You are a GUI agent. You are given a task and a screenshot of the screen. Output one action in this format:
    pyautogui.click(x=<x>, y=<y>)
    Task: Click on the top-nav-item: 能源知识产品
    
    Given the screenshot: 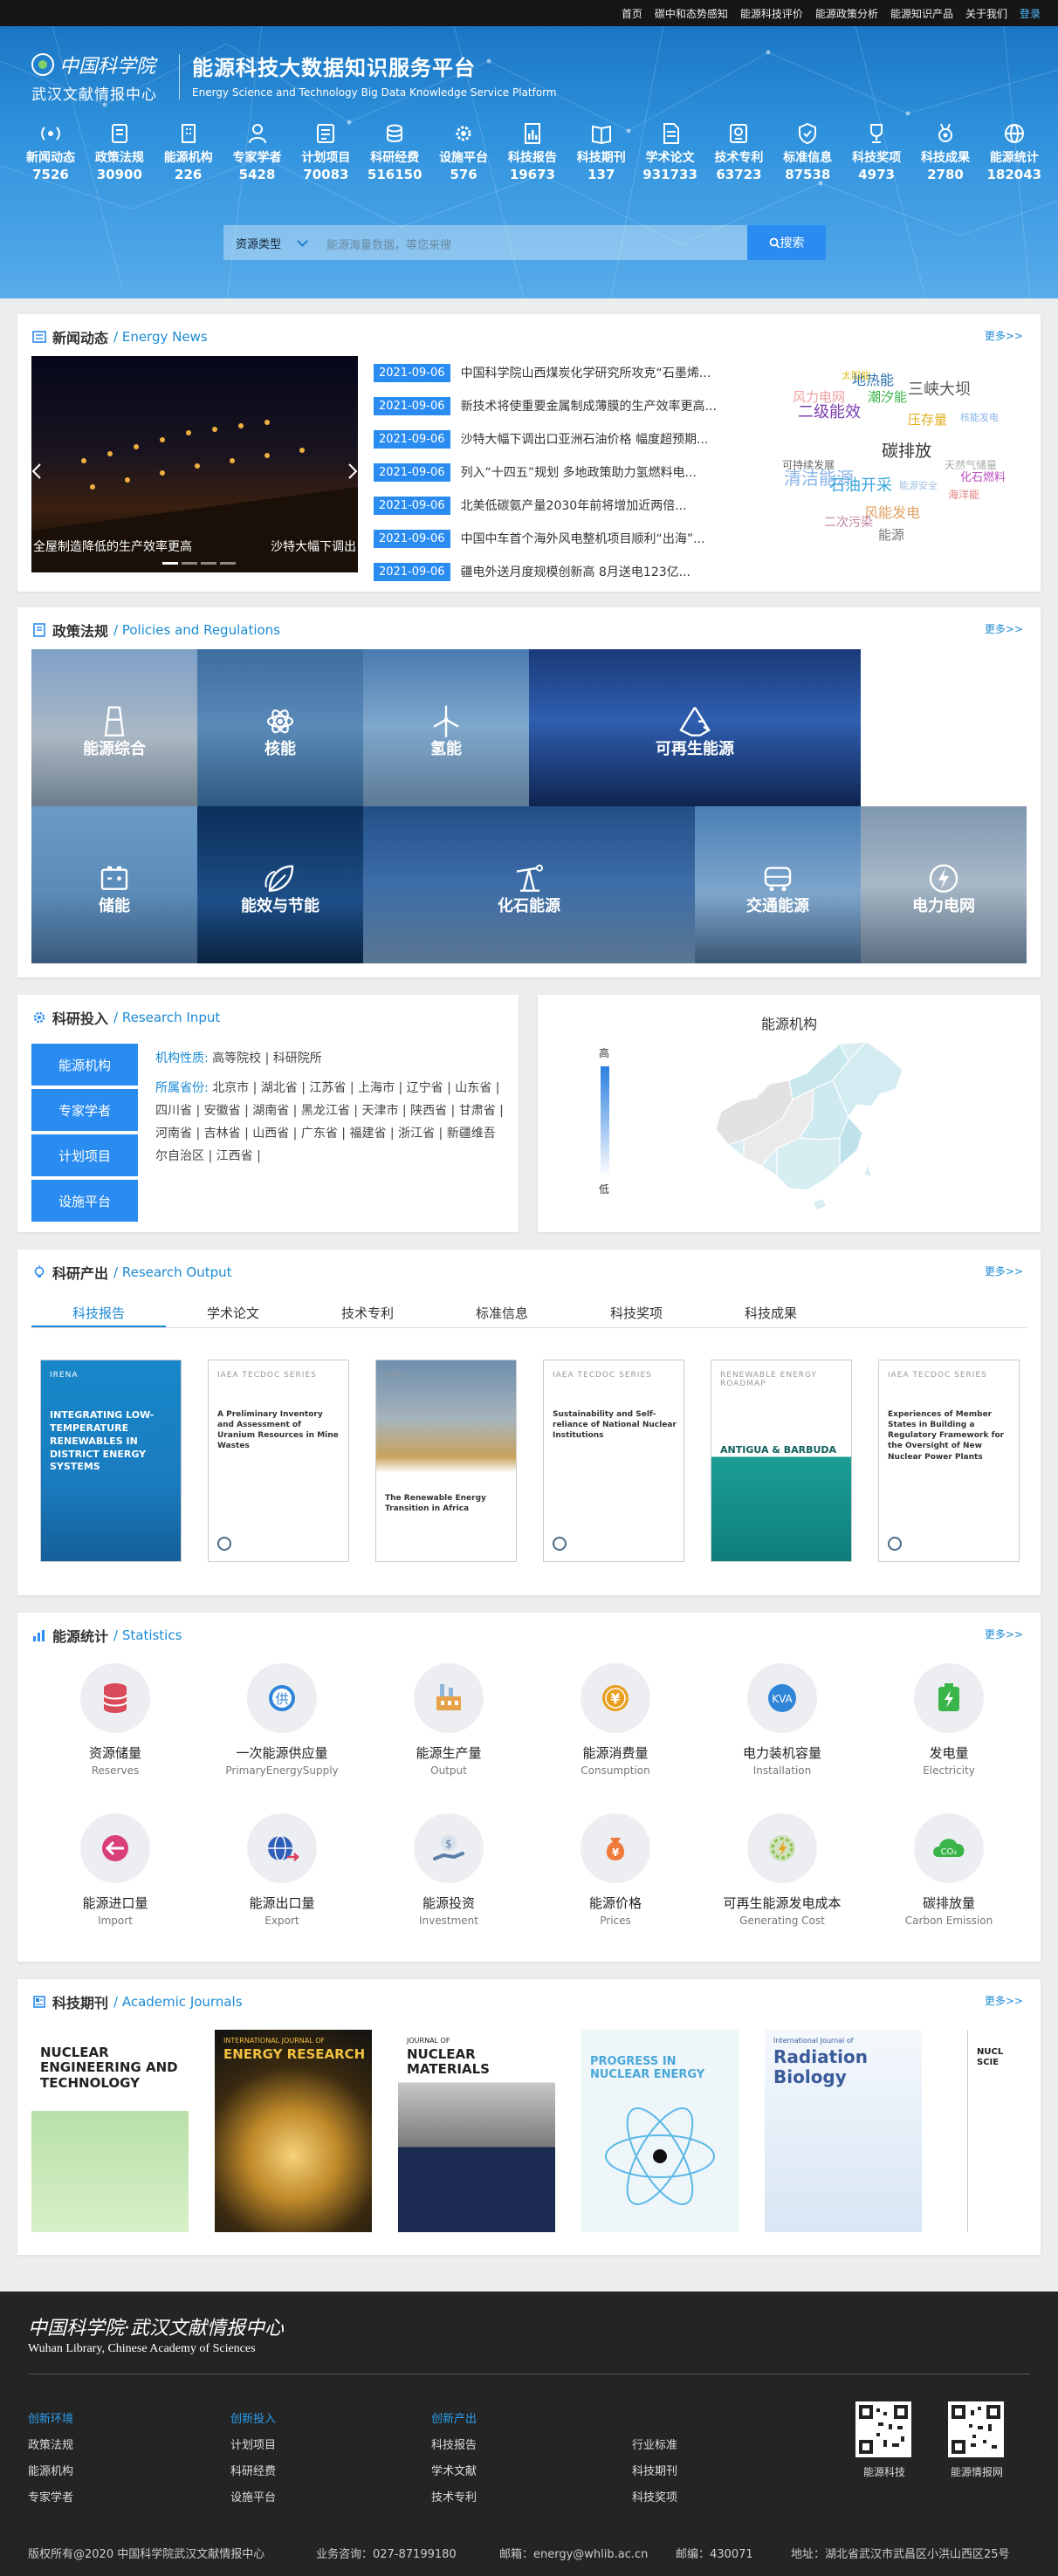 What is the action you would take?
    pyautogui.click(x=921, y=13)
    